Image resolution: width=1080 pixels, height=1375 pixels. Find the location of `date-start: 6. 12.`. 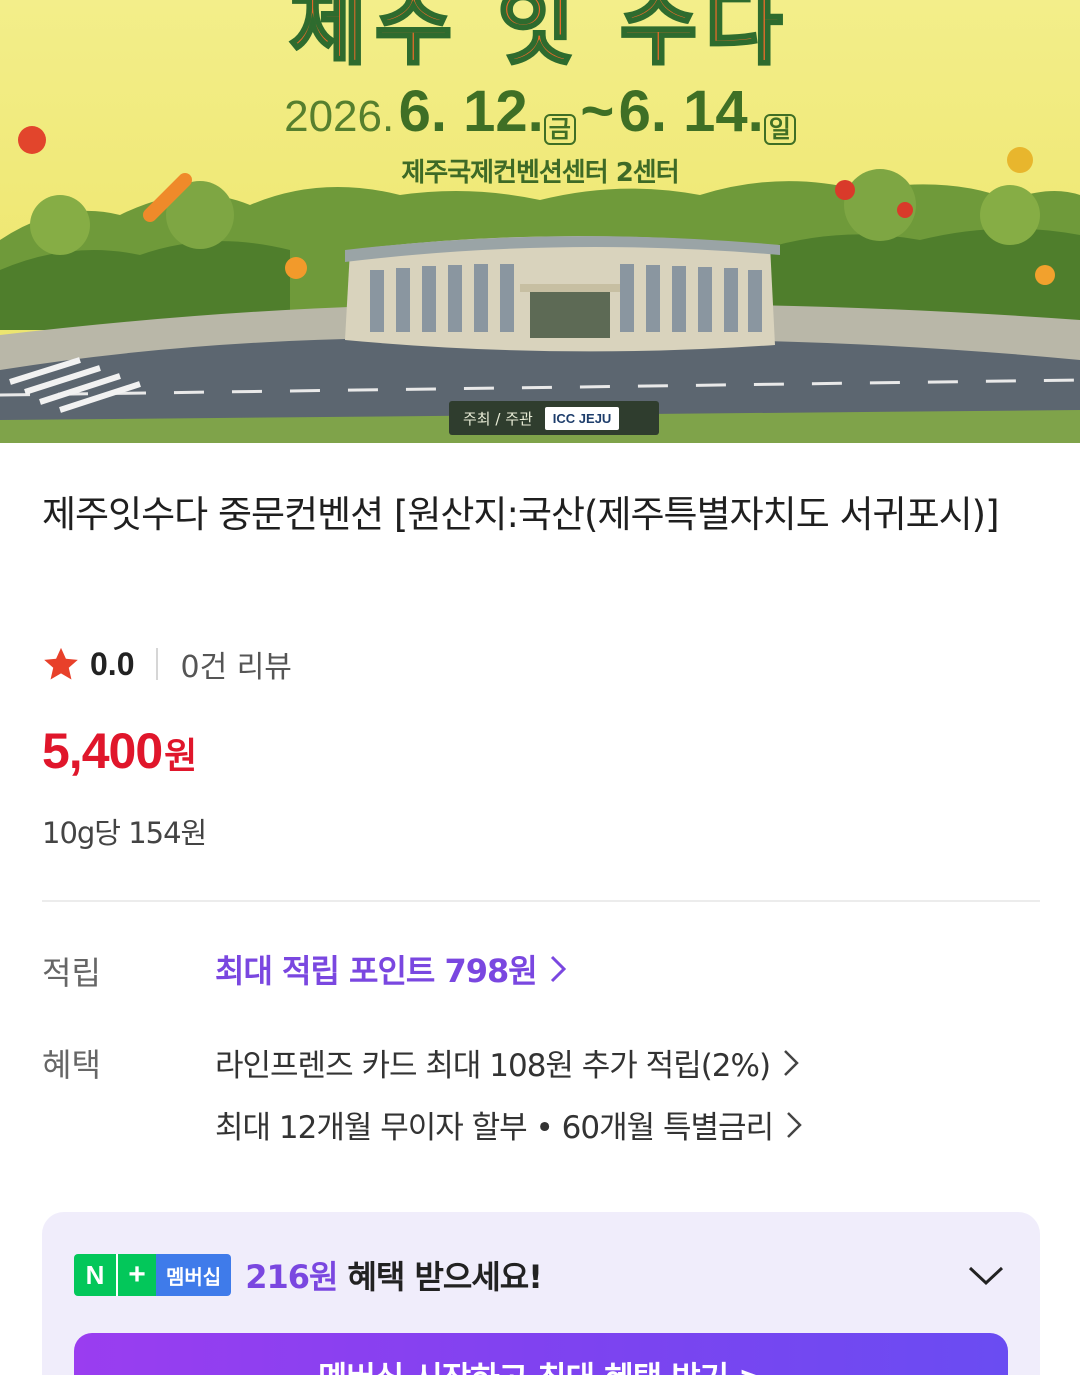

date-start: 6. 12. is located at coordinates (471, 111).